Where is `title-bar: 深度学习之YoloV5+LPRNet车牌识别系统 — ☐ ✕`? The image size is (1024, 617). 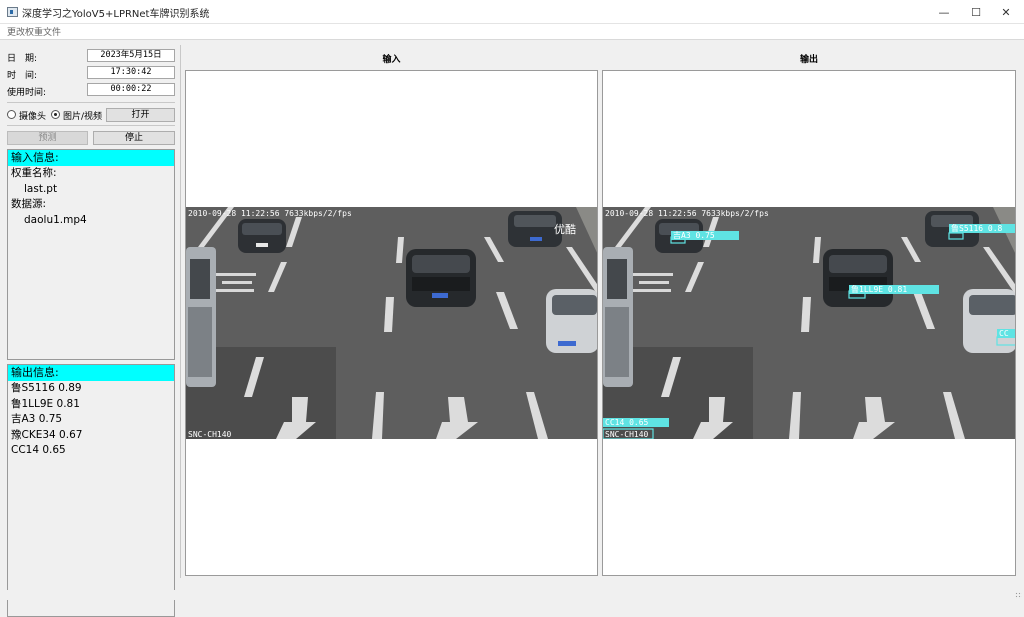
title-bar: 深度学习之YoloV5+LPRNet车牌识别系统 — ☐ ✕ is located at coordinates (512, 12).